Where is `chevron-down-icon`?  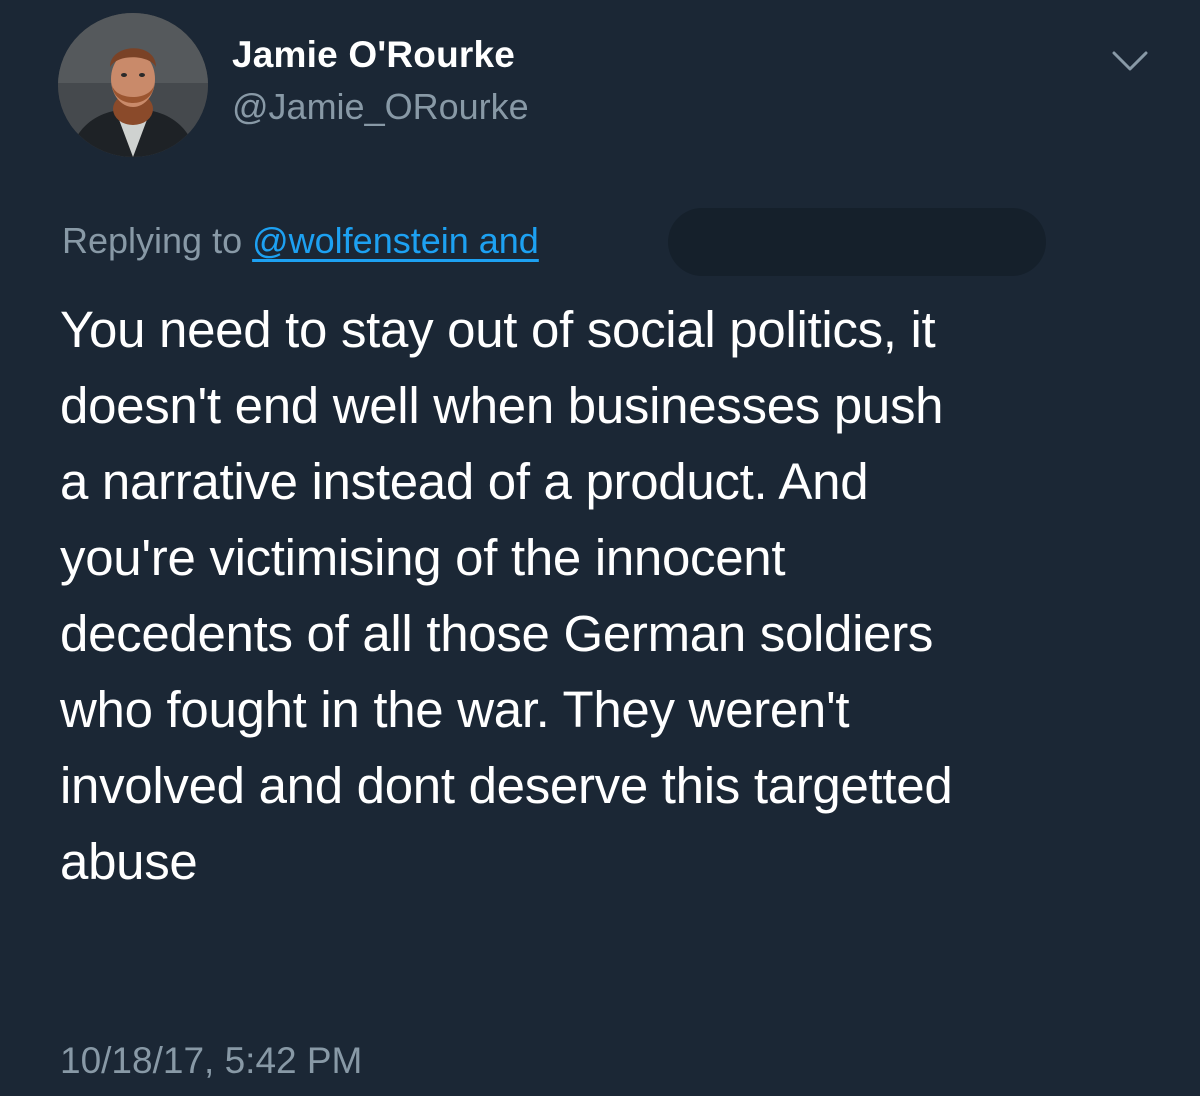
chevron-down-icon is located at coordinates (1130, 61).